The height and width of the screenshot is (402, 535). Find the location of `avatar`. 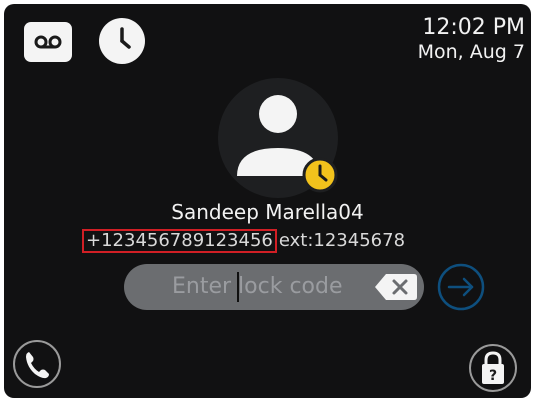

avatar is located at coordinates (278, 138).